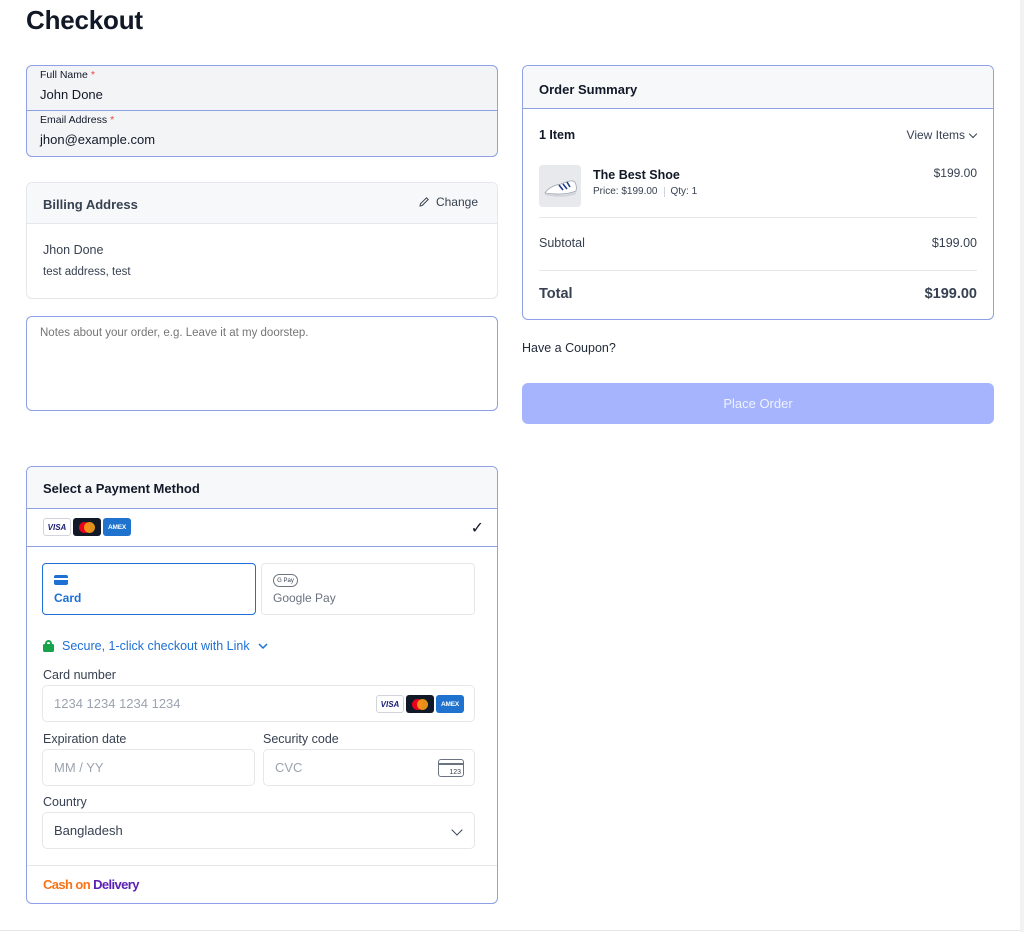 This screenshot has width=1024, height=932. Describe the element at coordinates (90, 204) in the screenshot. I see `billing-title: Billing Address` at that location.